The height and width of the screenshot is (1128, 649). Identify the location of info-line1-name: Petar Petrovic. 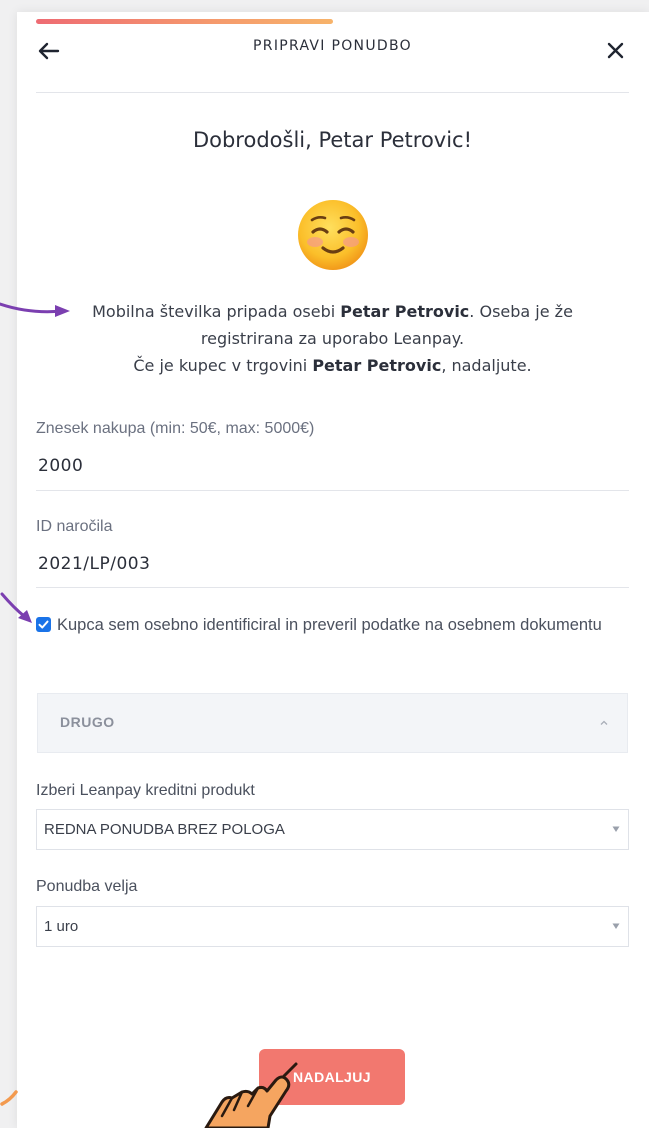
(405, 311).